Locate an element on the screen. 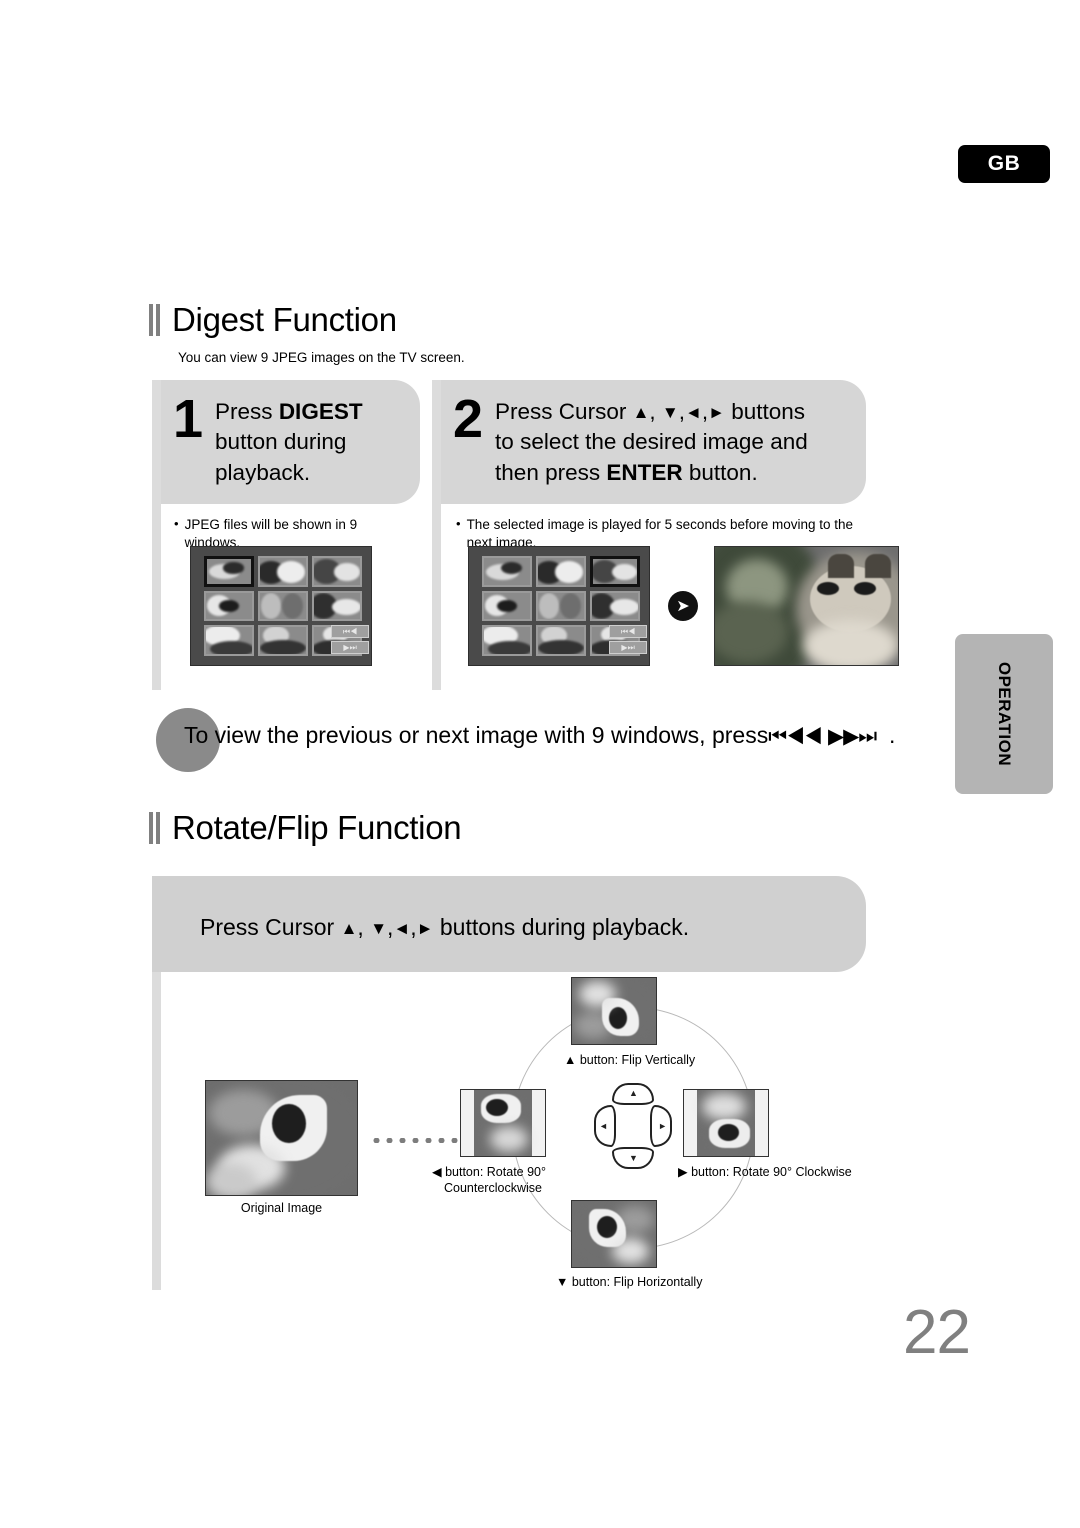  operation-side-tab: OPERATION is located at coordinates (1004, 714).